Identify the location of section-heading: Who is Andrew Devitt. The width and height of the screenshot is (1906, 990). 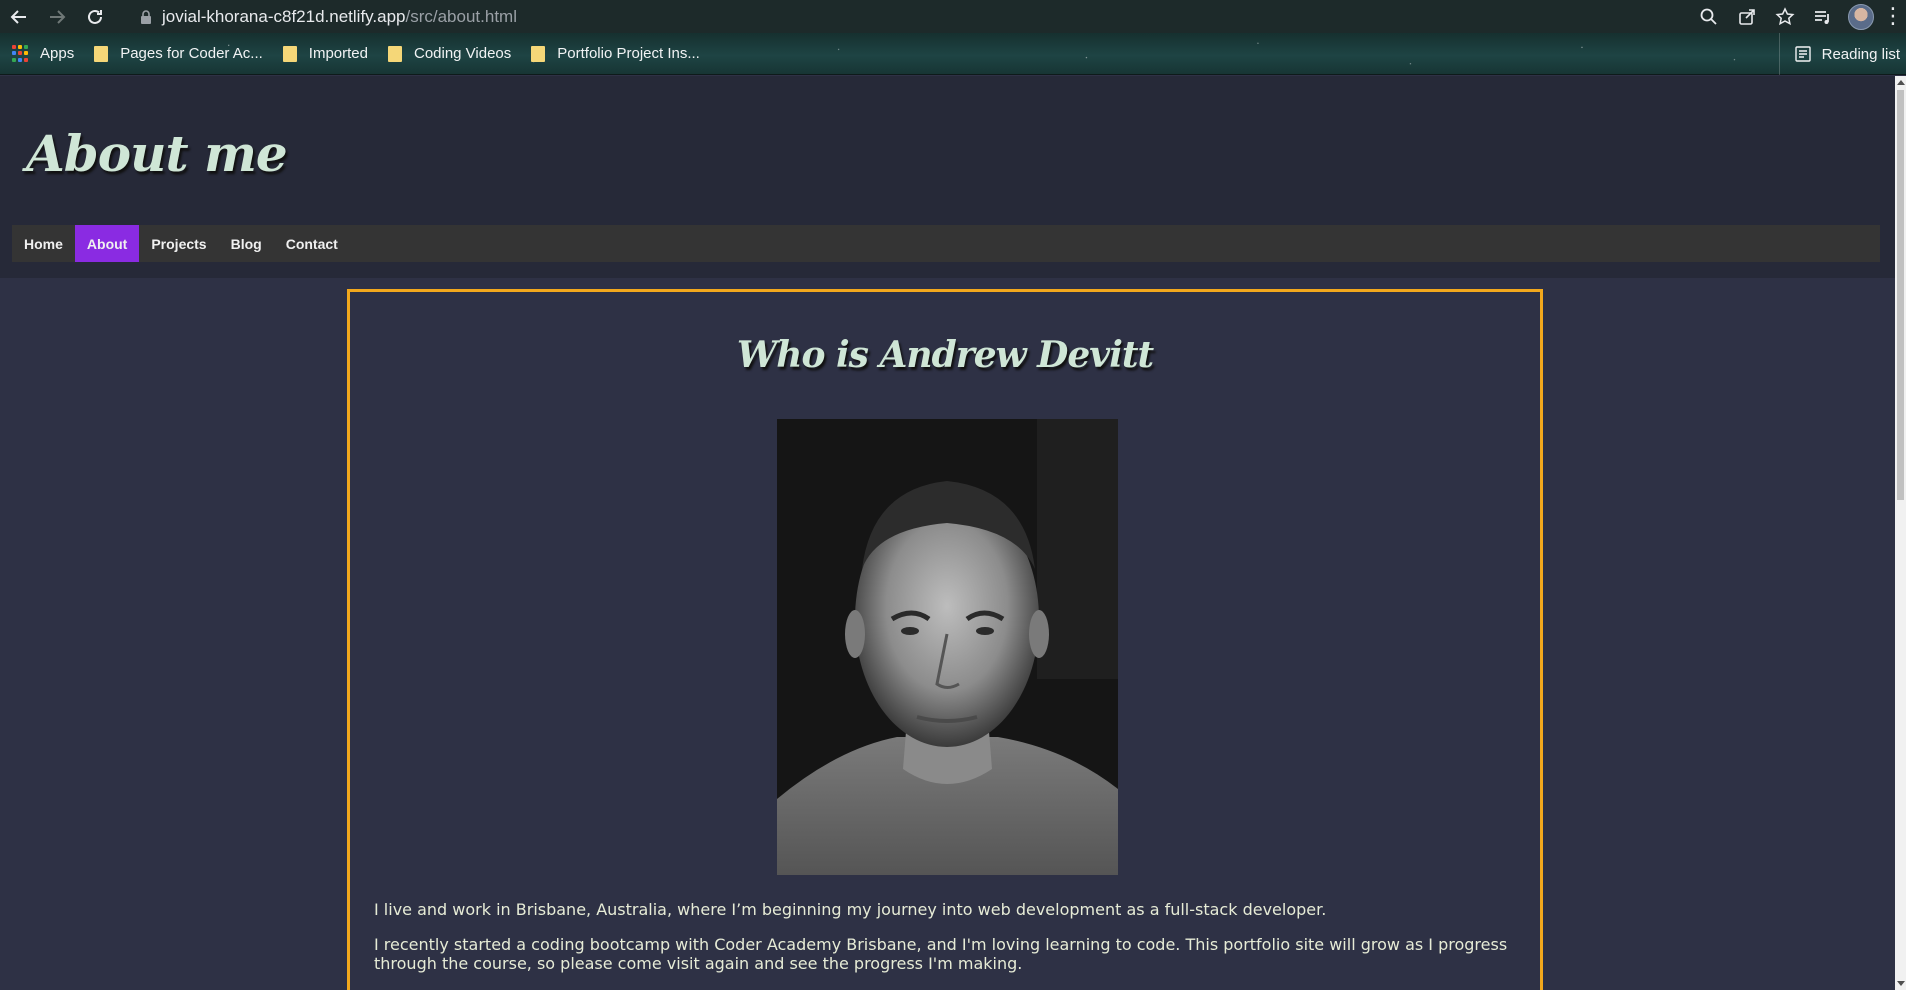
(945, 355).